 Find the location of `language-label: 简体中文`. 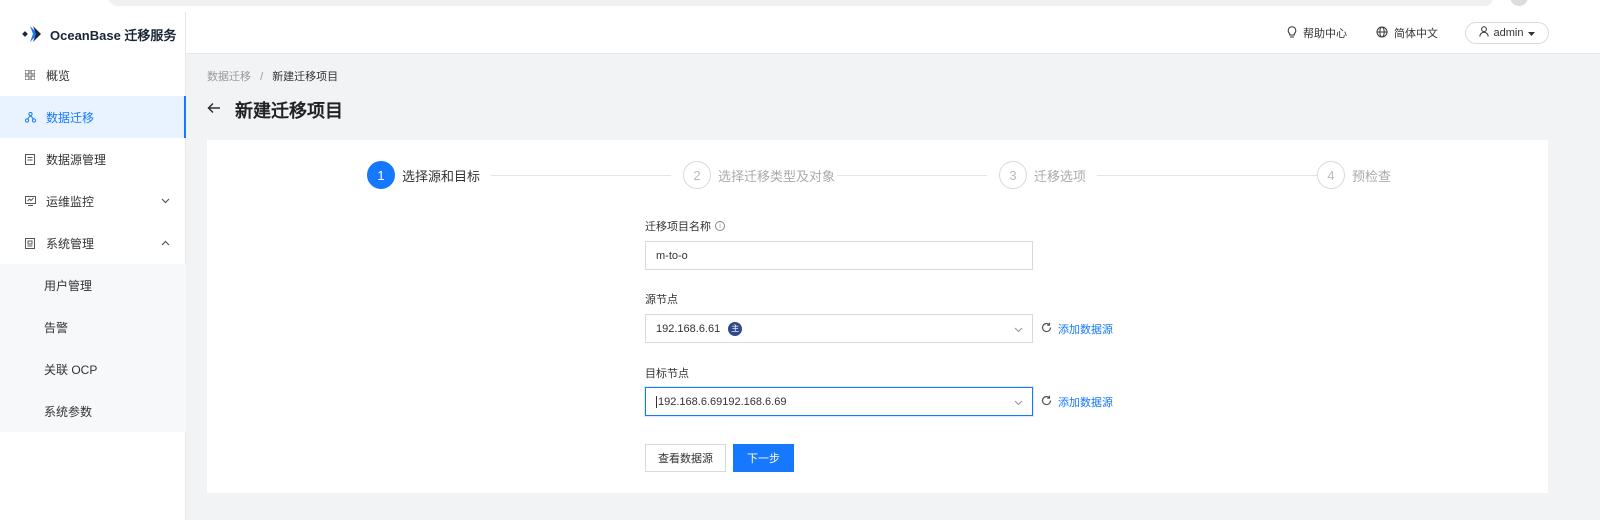

language-label: 简体中文 is located at coordinates (1416, 34).